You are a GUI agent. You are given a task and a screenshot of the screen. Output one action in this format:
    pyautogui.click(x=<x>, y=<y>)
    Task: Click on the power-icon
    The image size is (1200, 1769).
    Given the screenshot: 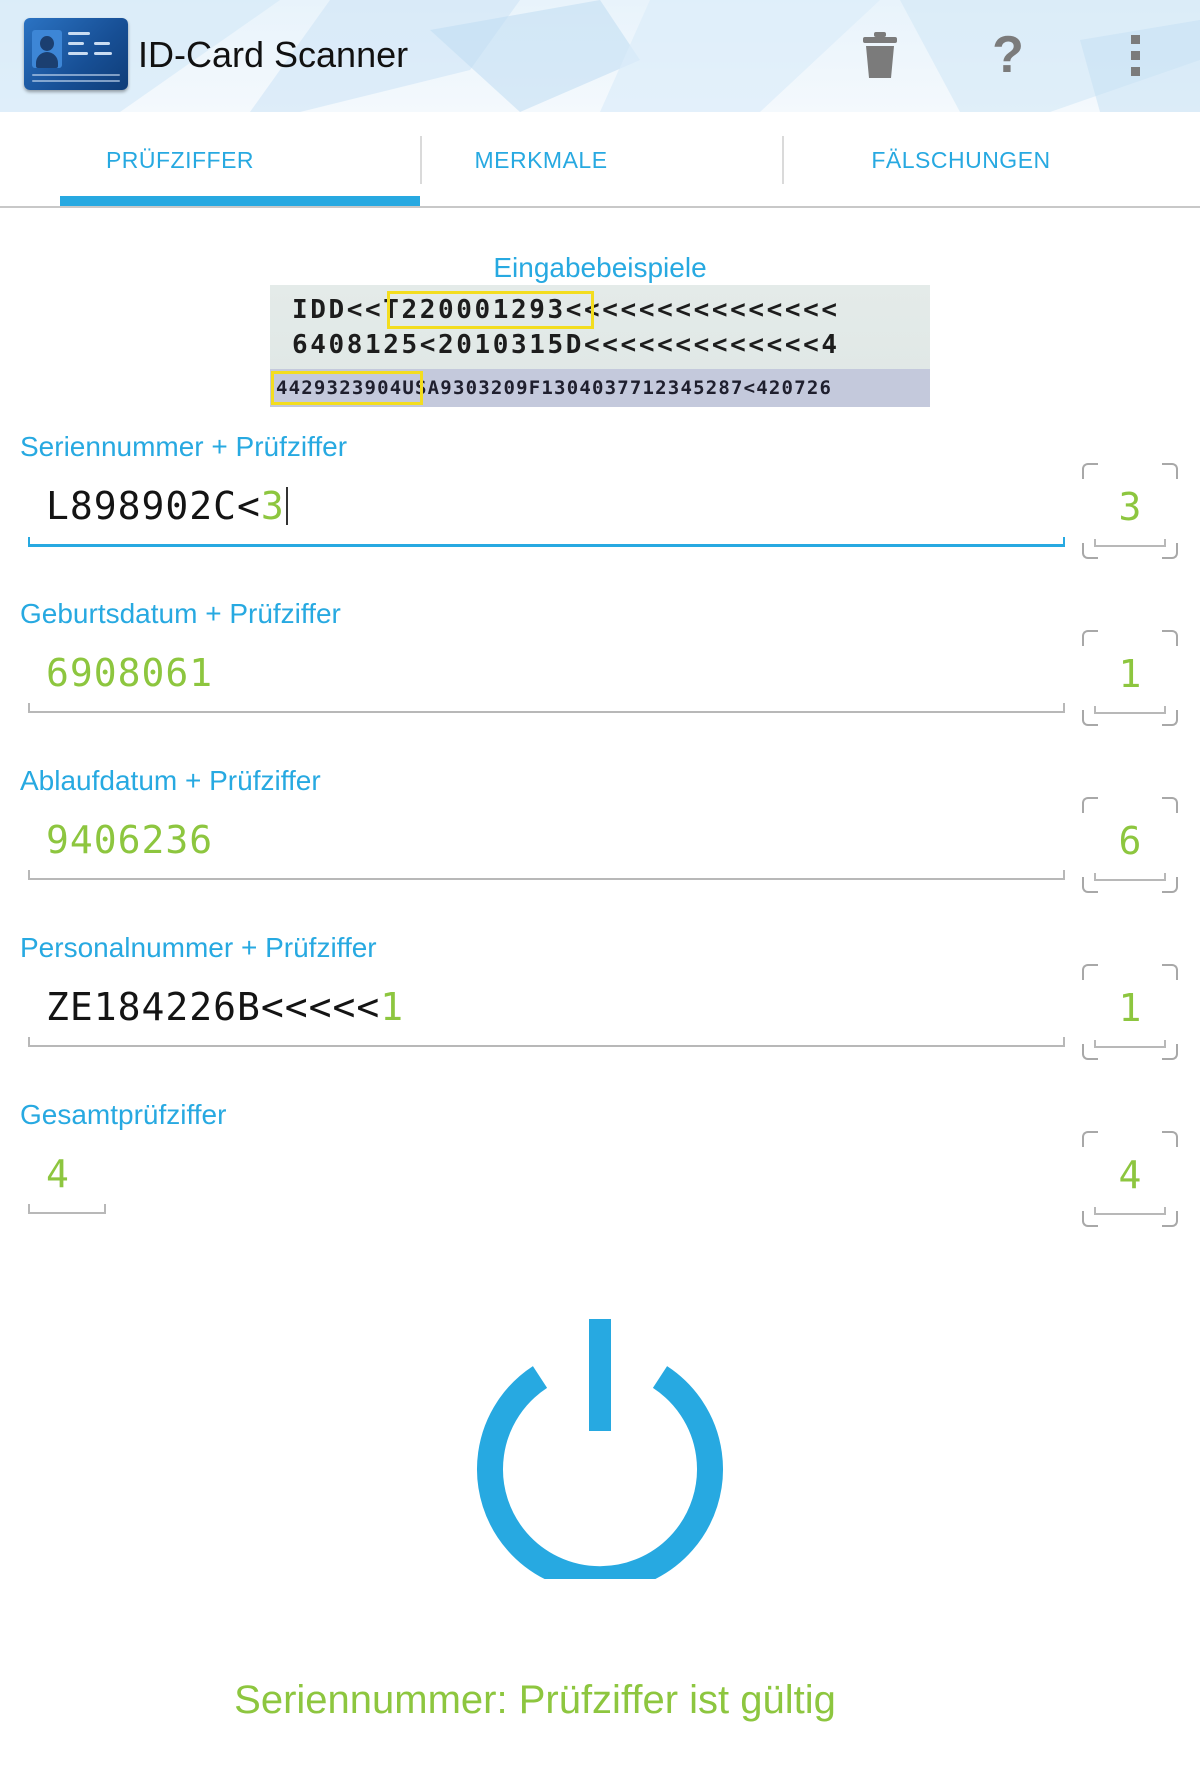 What is the action you would take?
    pyautogui.click(x=600, y=1456)
    